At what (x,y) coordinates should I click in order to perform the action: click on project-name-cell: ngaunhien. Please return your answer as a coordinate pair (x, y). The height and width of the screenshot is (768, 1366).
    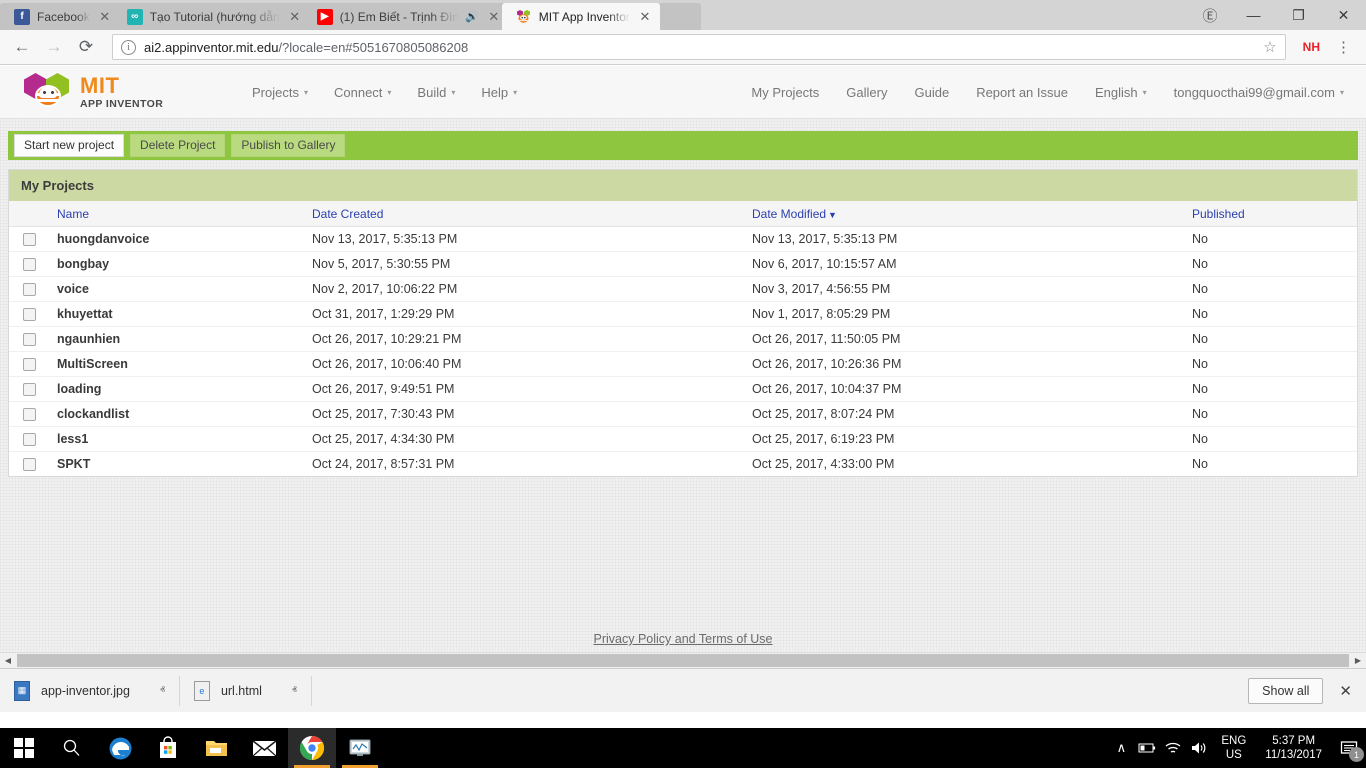
    Looking at the image, I should click on (184, 339).